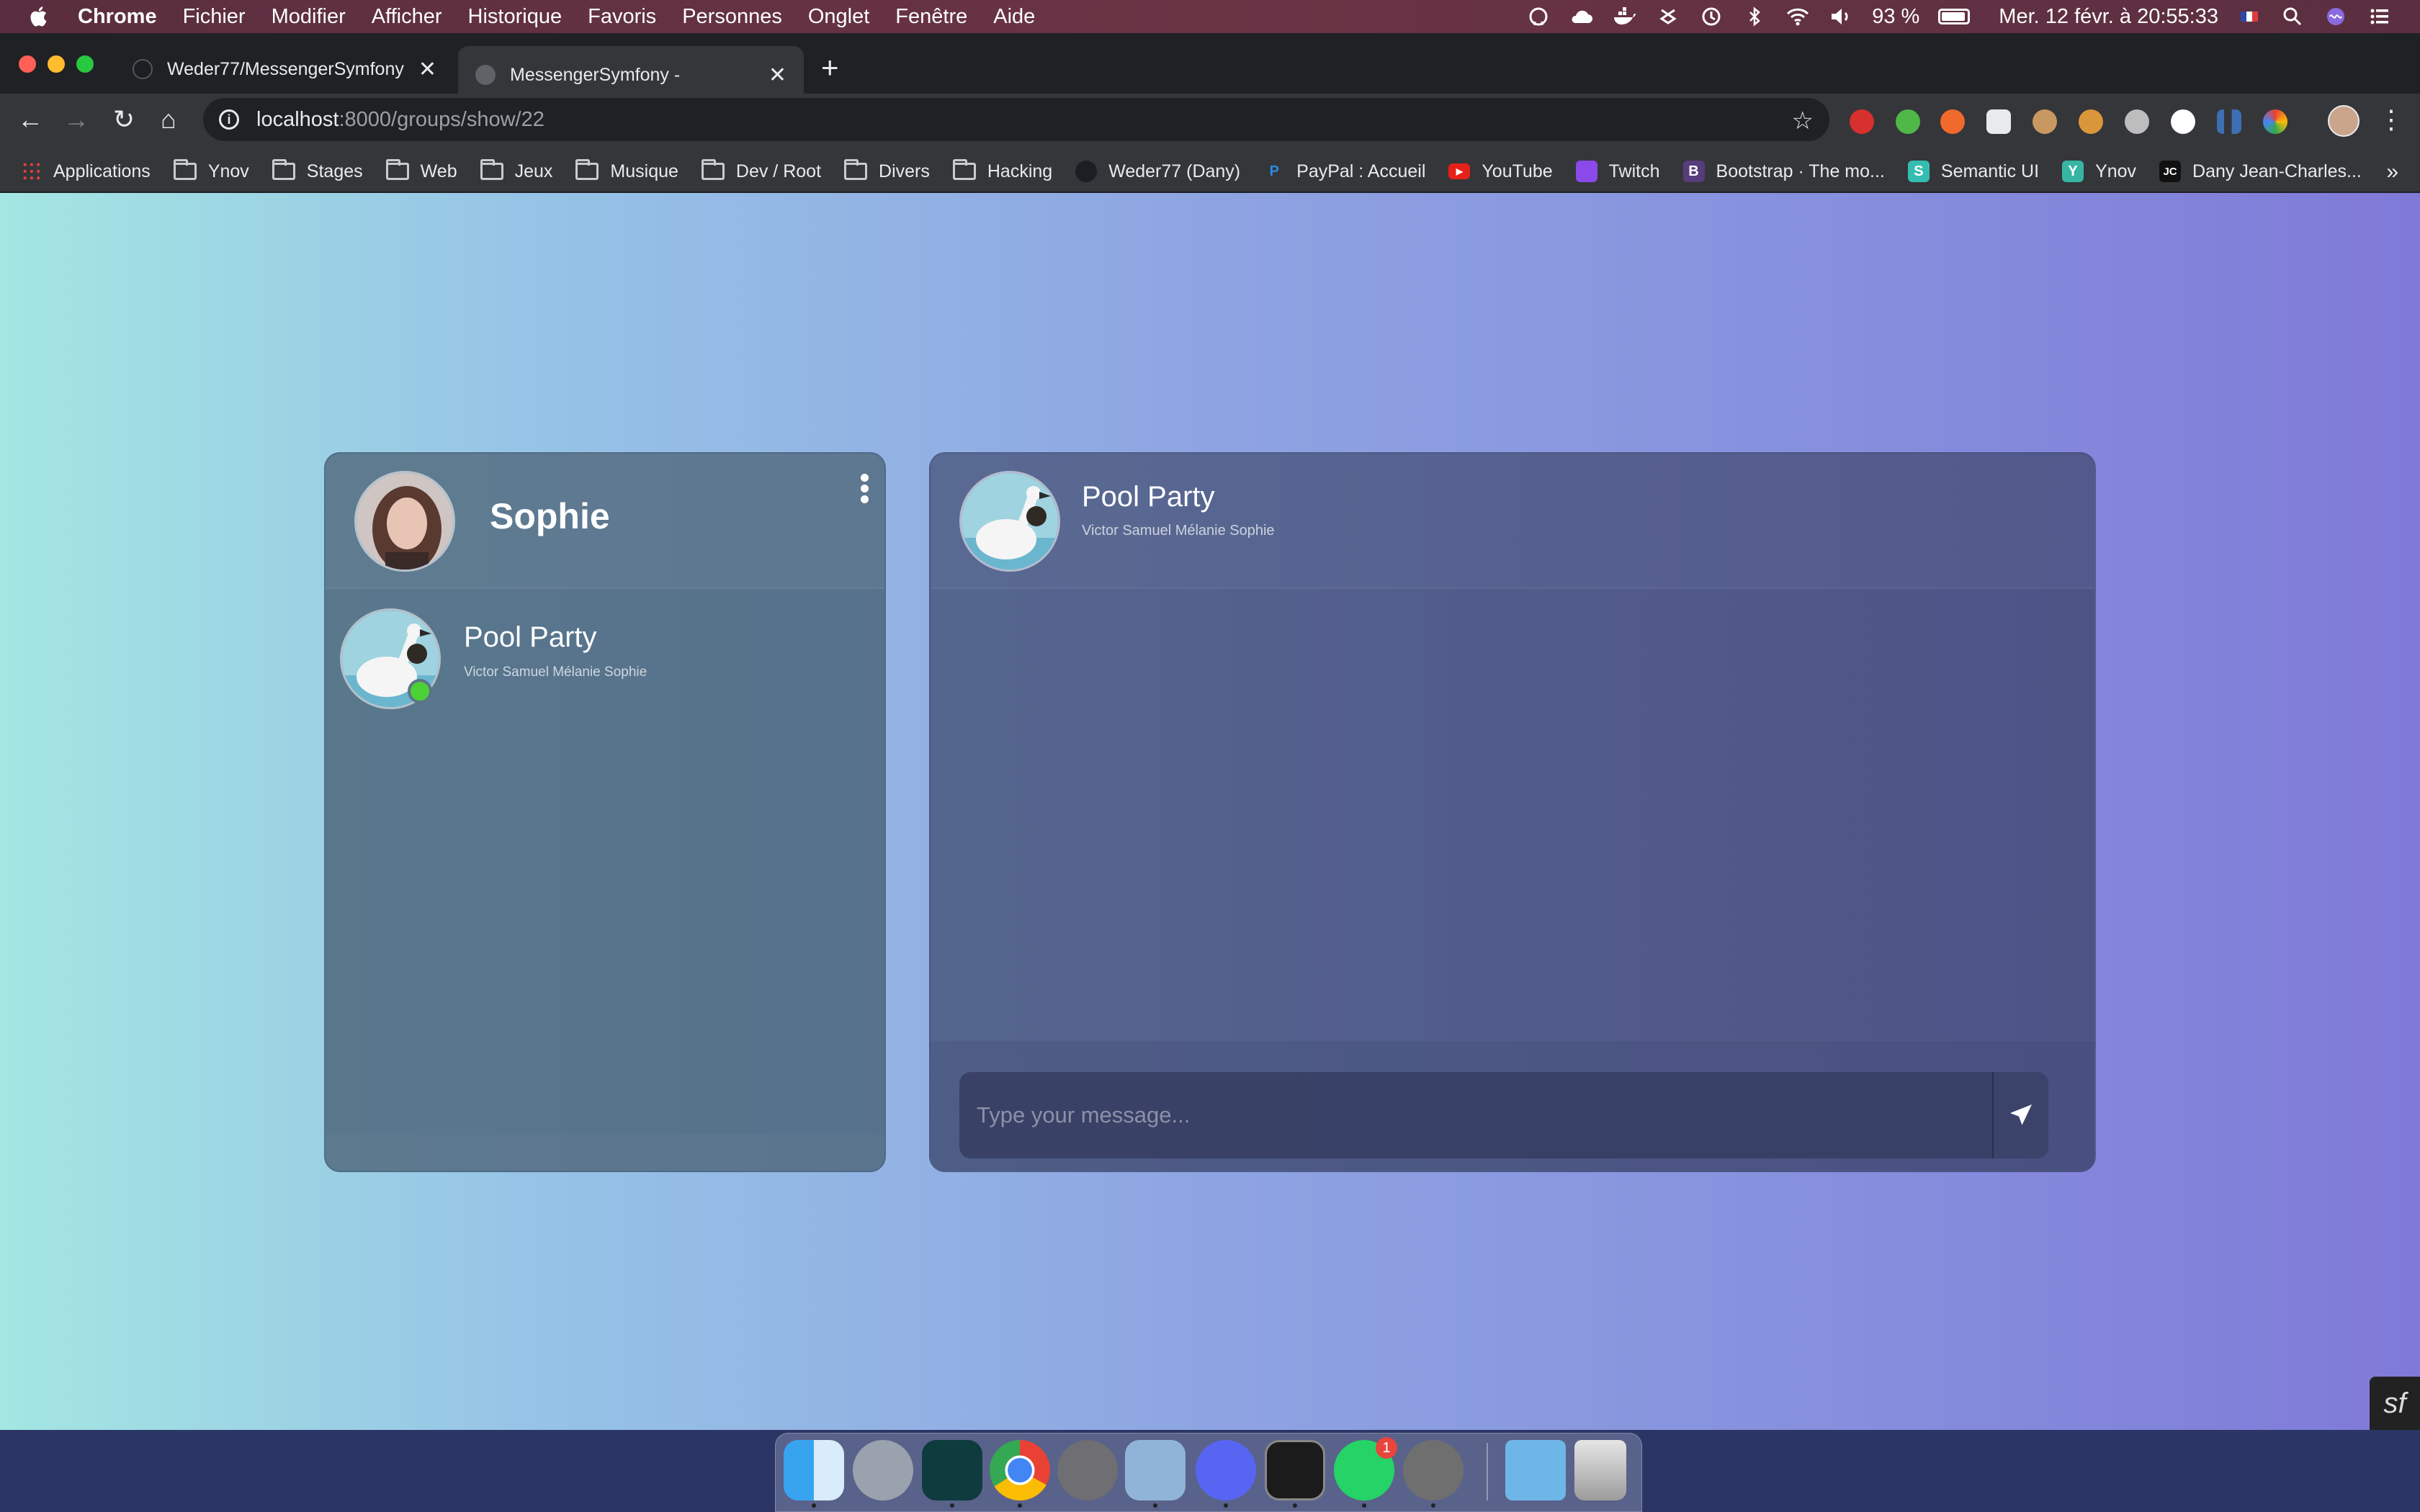 The image size is (2420, 1512). What do you see at coordinates (838, 17) in the screenshot?
I see `menu-item-onglet: Onglet` at bounding box center [838, 17].